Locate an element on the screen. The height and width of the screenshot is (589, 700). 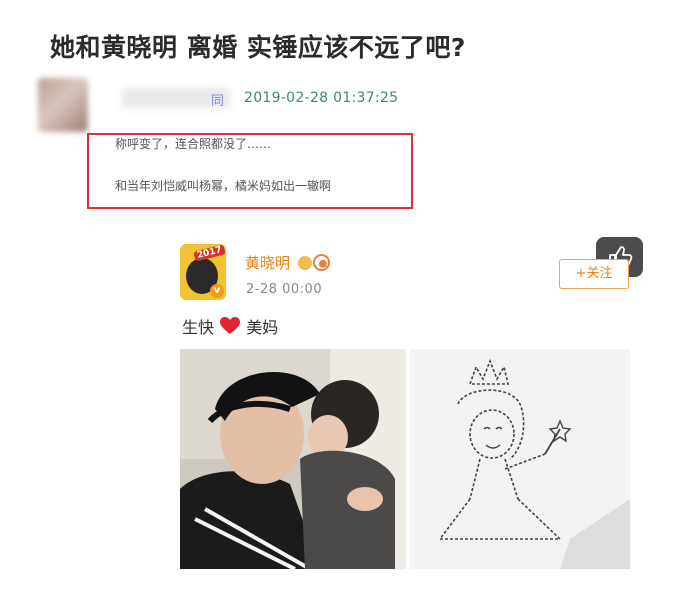
post-photo-drawing is located at coordinates (520, 459).